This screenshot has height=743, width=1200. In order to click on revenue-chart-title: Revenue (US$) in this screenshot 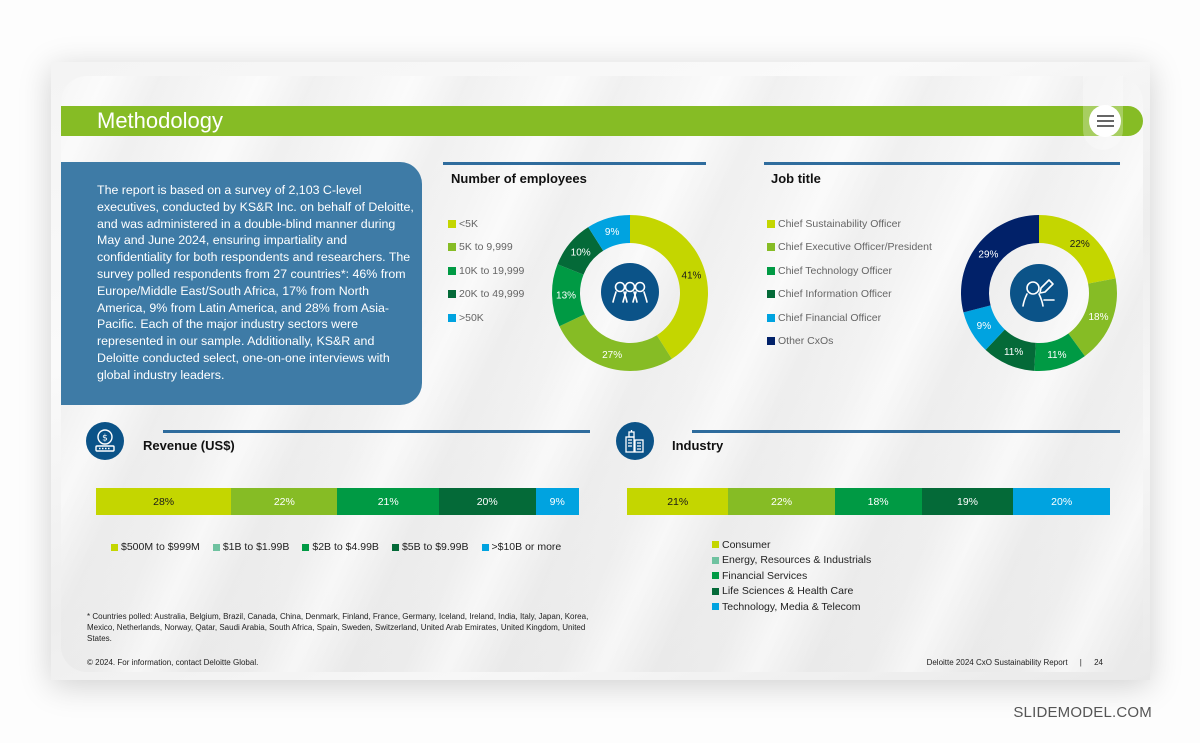, I will do `click(189, 445)`.